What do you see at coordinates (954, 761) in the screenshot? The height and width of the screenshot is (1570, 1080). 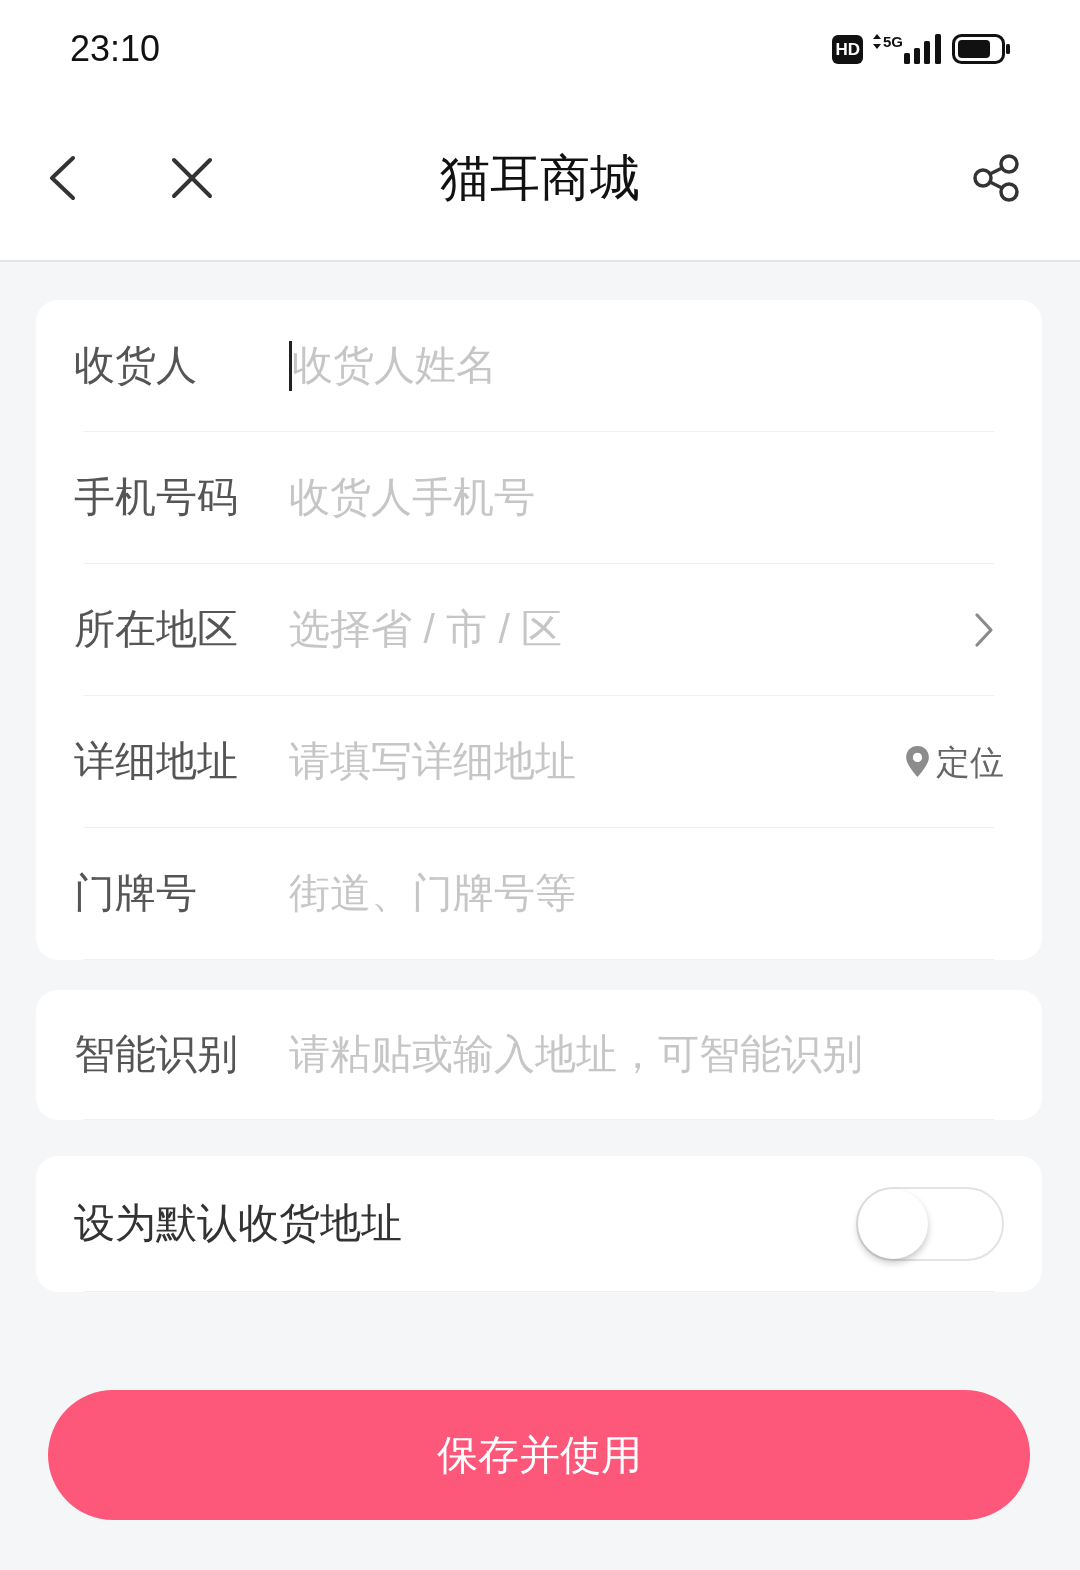 I see `locate-button: 定位` at bounding box center [954, 761].